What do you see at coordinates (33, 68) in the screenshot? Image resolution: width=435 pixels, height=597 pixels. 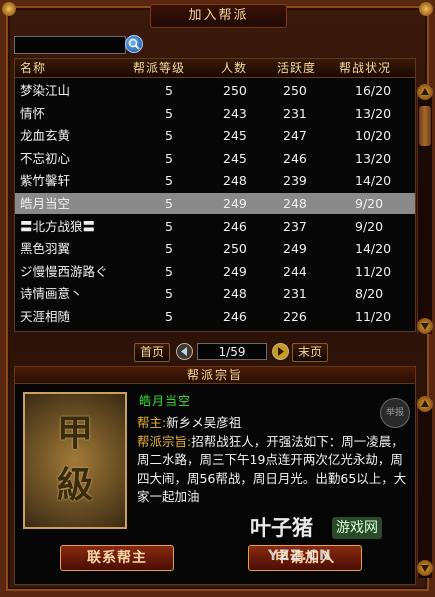 I see `header-name: 名称` at bounding box center [33, 68].